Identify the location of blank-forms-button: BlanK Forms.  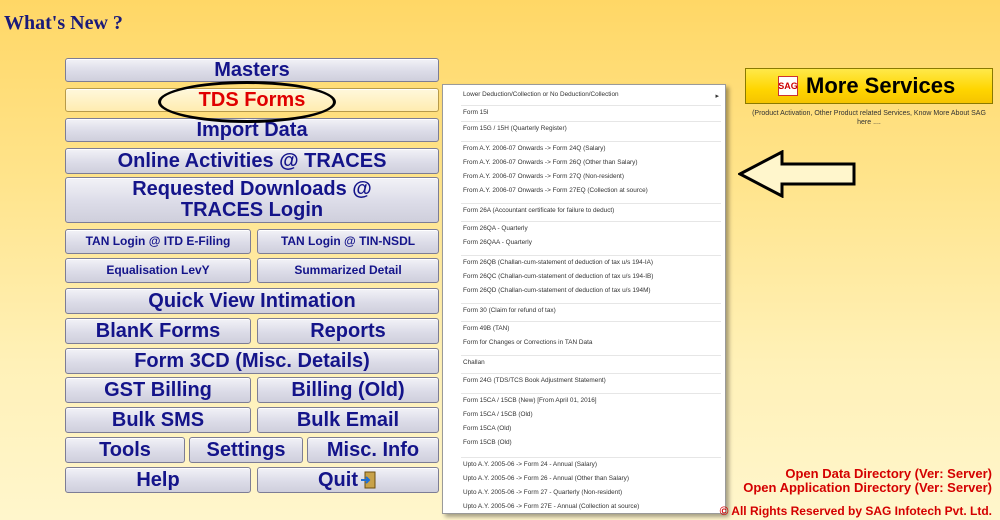
(158, 331).